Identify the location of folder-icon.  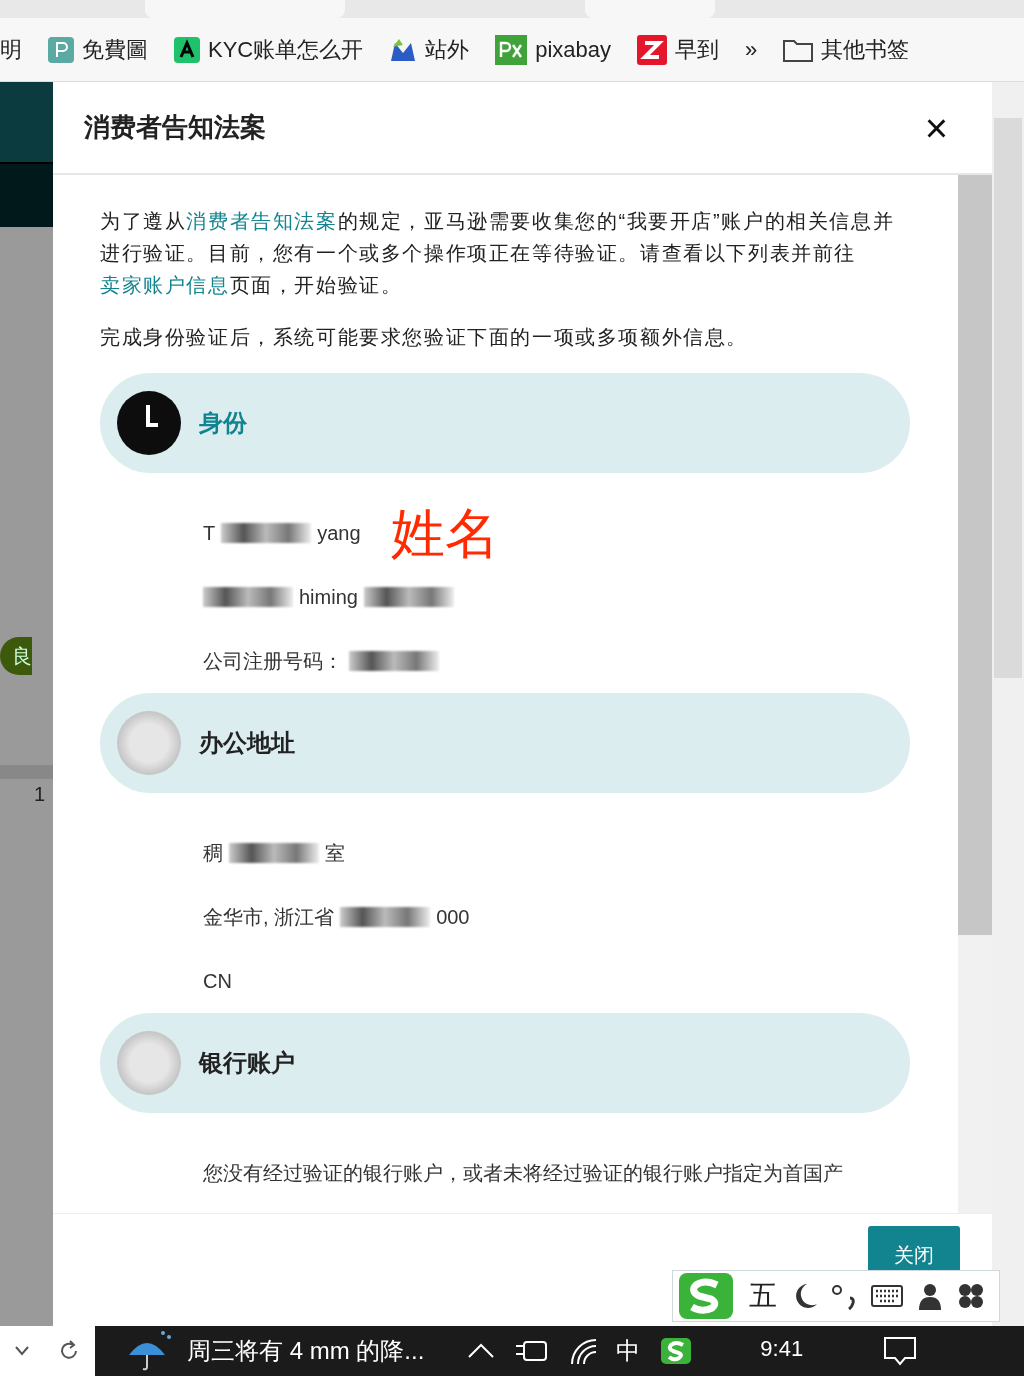
(798, 49).